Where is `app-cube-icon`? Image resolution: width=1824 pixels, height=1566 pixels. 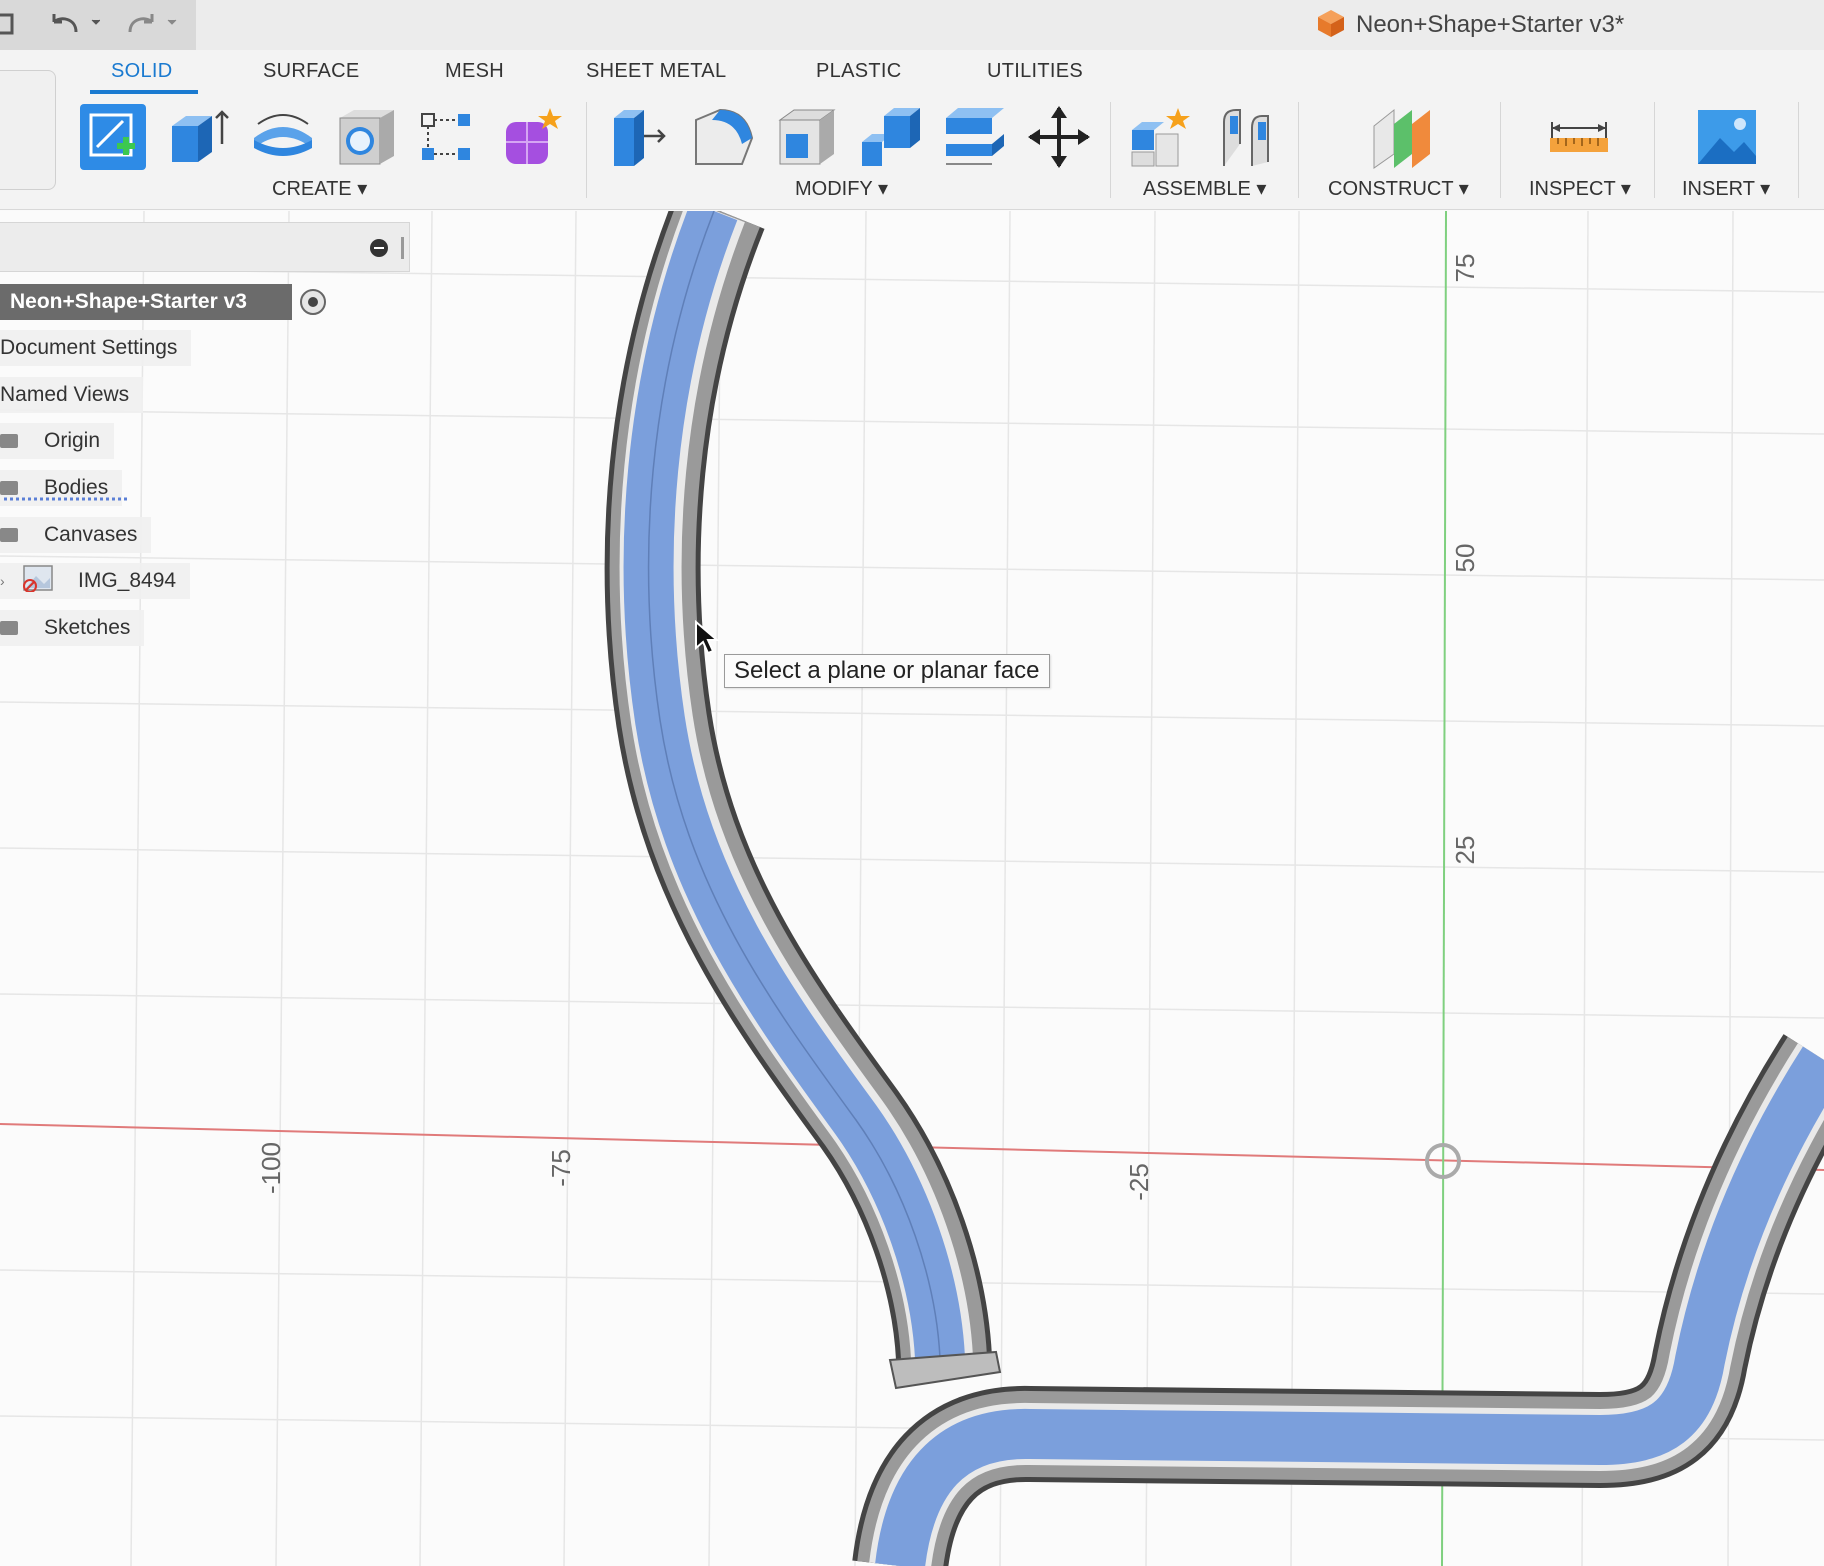 app-cube-icon is located at coordinates (1331, 25).